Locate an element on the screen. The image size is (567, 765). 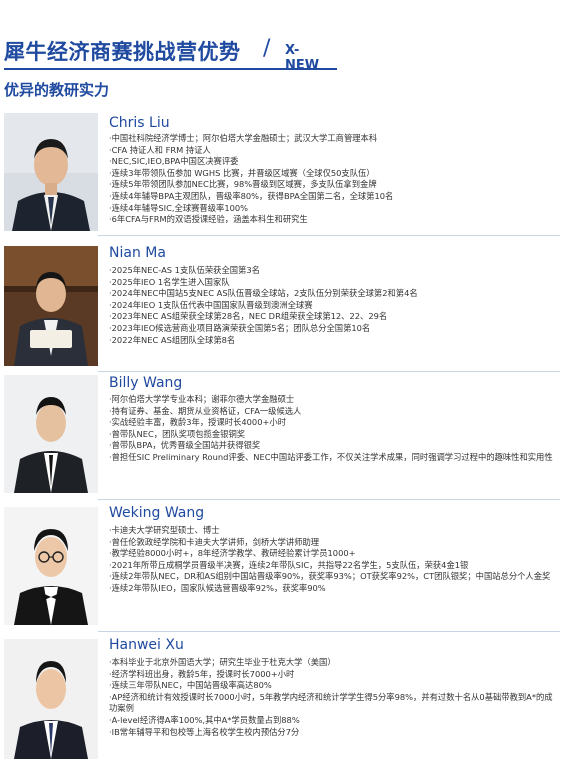
credential-line: ·2023年IEO候选营商业项目路演荣获全国第5名；团队总分全国第10名 is located at coordinates (240, 327).